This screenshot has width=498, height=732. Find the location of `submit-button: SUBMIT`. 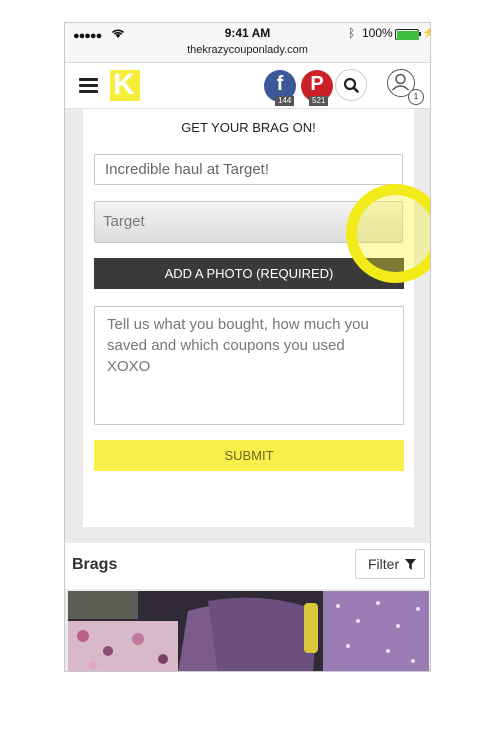

submit-button: SUBMIT is located at coordinates (249, 455).